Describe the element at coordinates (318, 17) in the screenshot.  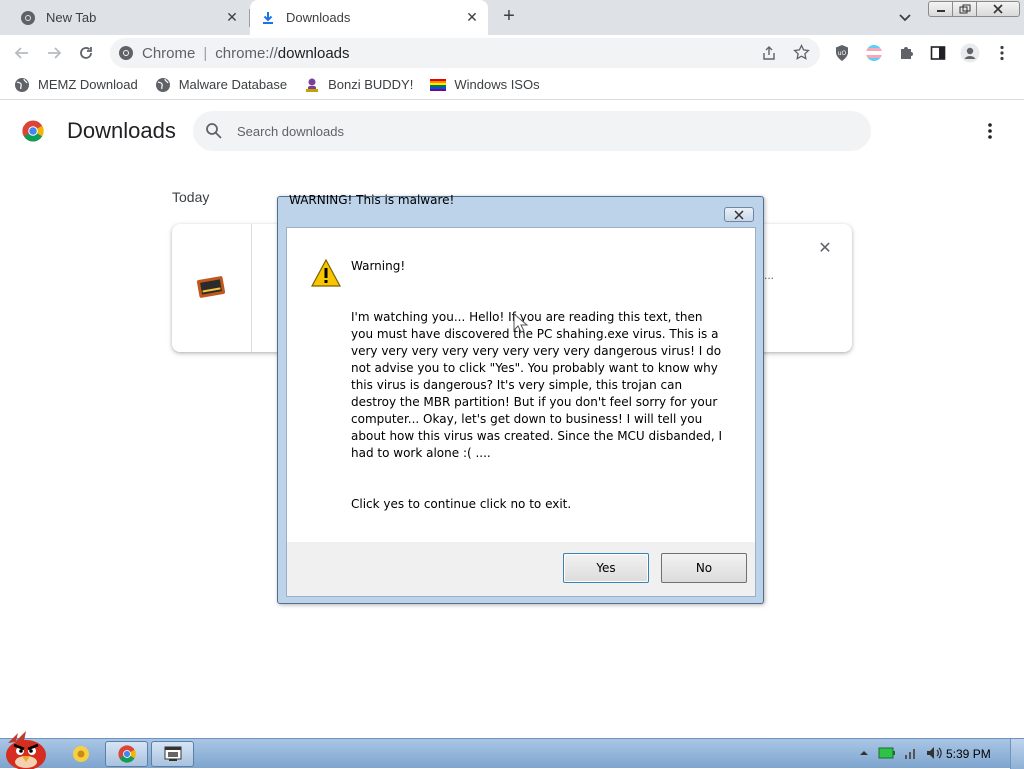
I see `tab-label: Downloads` at that location.